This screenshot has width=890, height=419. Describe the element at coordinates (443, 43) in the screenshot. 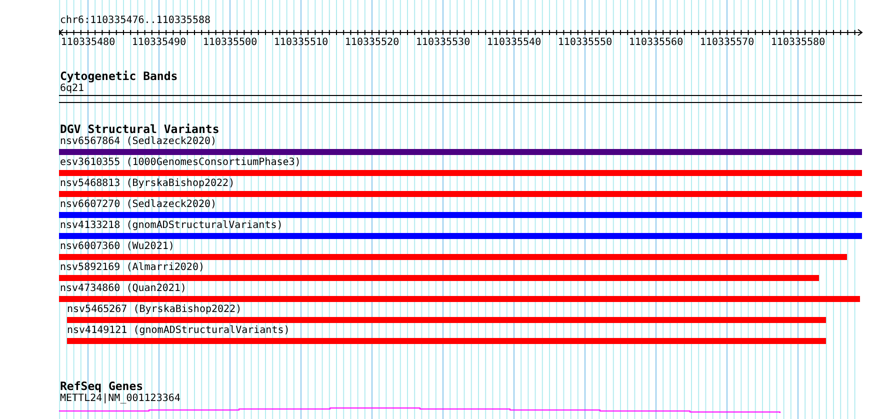

I see `ruler-tick-label: 110335530` at that location.